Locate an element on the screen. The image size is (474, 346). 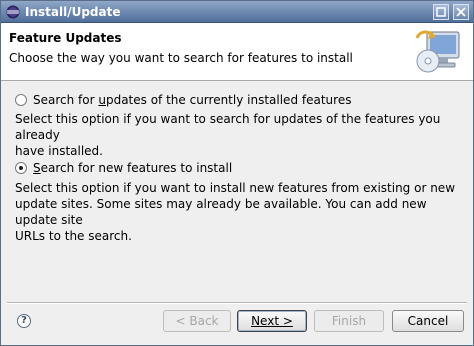
maximize-icon is located at coordinates (441, 12).